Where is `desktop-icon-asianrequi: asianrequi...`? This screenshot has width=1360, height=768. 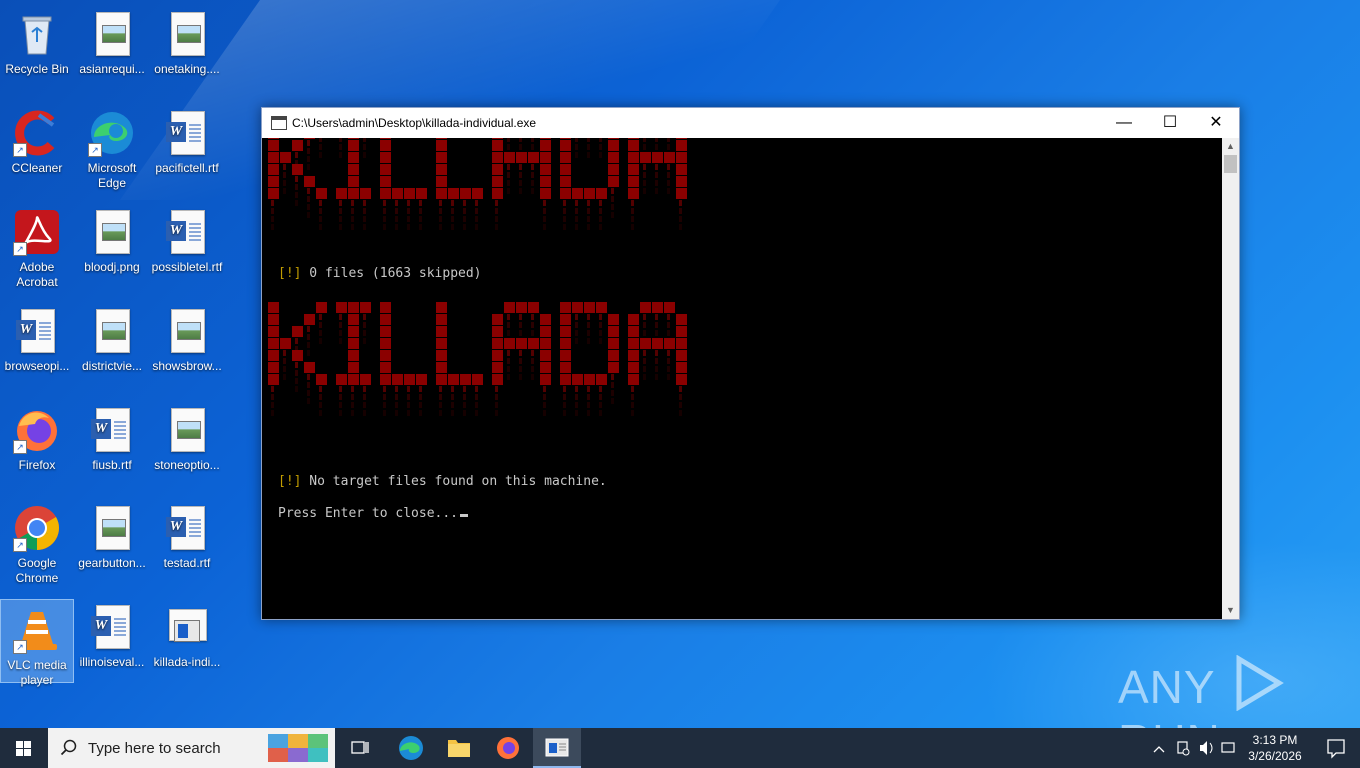
desktop-icon-asianrequi: asianrequi... is located at coordinates (112, 40).